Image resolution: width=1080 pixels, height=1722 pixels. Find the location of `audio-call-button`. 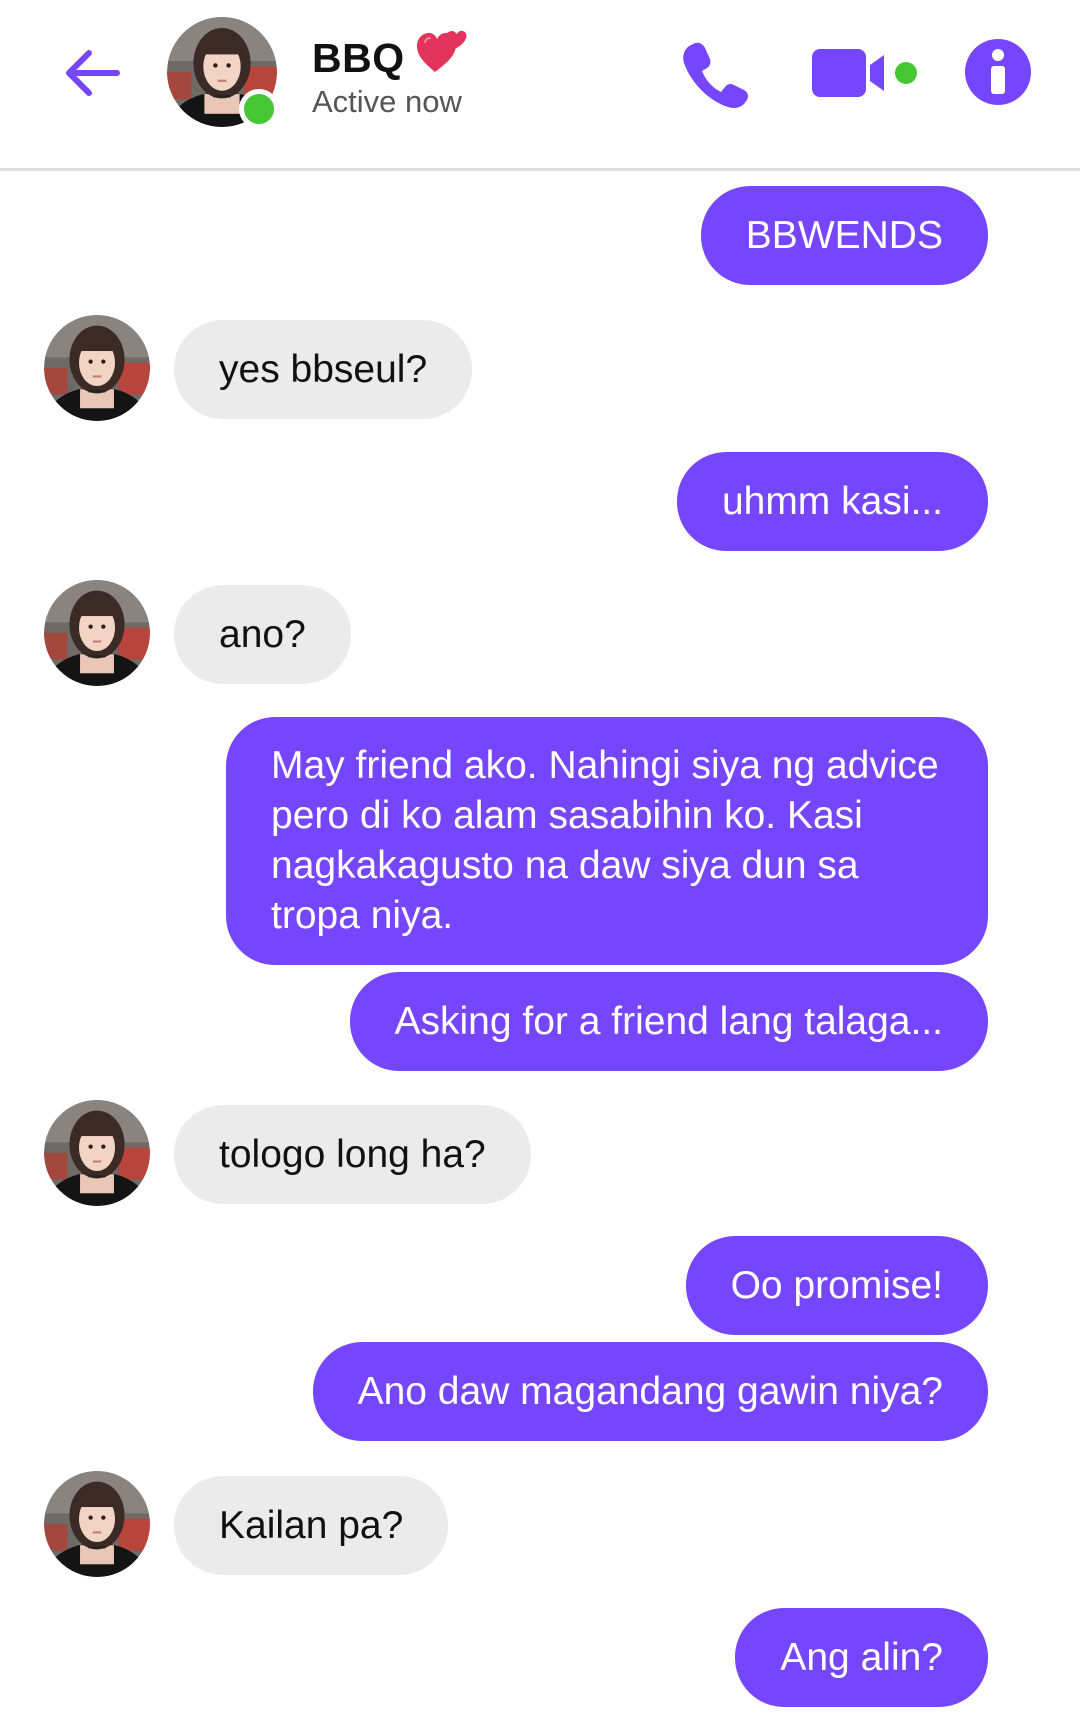

audio-call-button is located at coordinates (716, 74).